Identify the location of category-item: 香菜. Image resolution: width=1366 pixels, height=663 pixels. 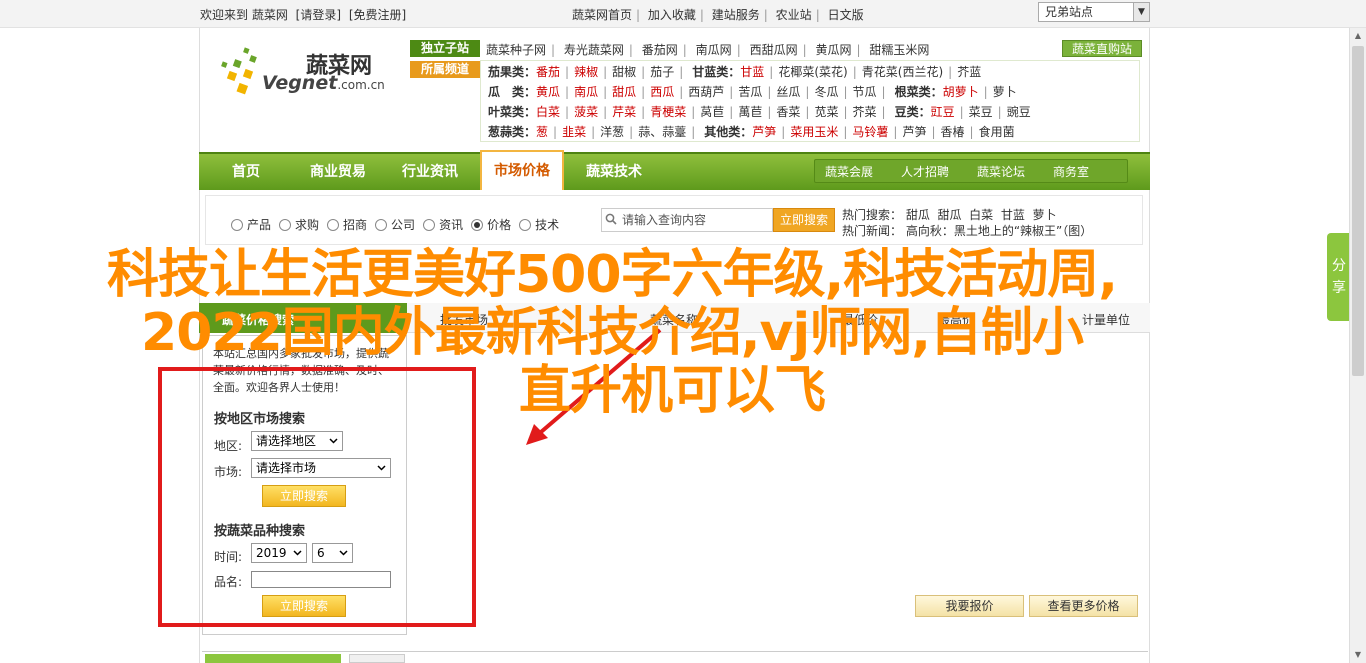
(788, 112).